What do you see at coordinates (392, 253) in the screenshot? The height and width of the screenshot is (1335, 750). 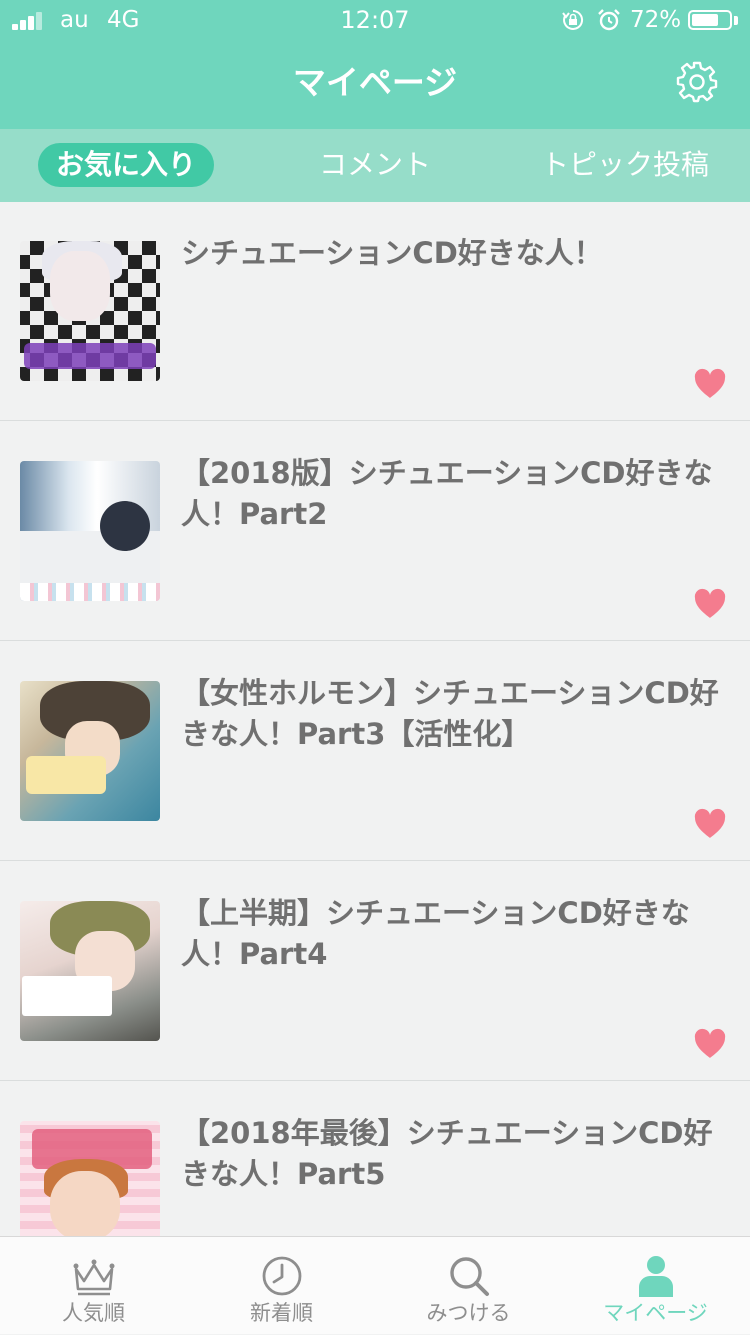 I see `topic-title: シチュエーションCD好きな人！` at bounding box center [392, 253].